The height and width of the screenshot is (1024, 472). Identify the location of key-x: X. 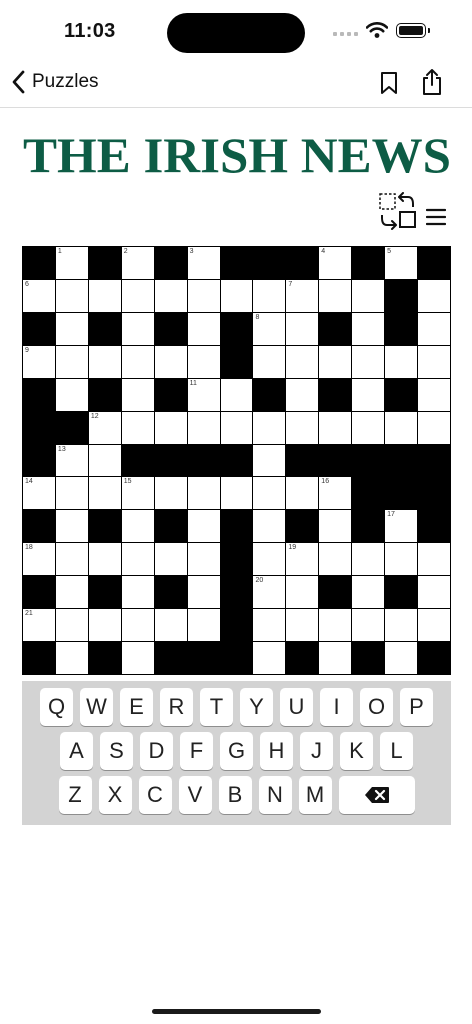
(115, 795).